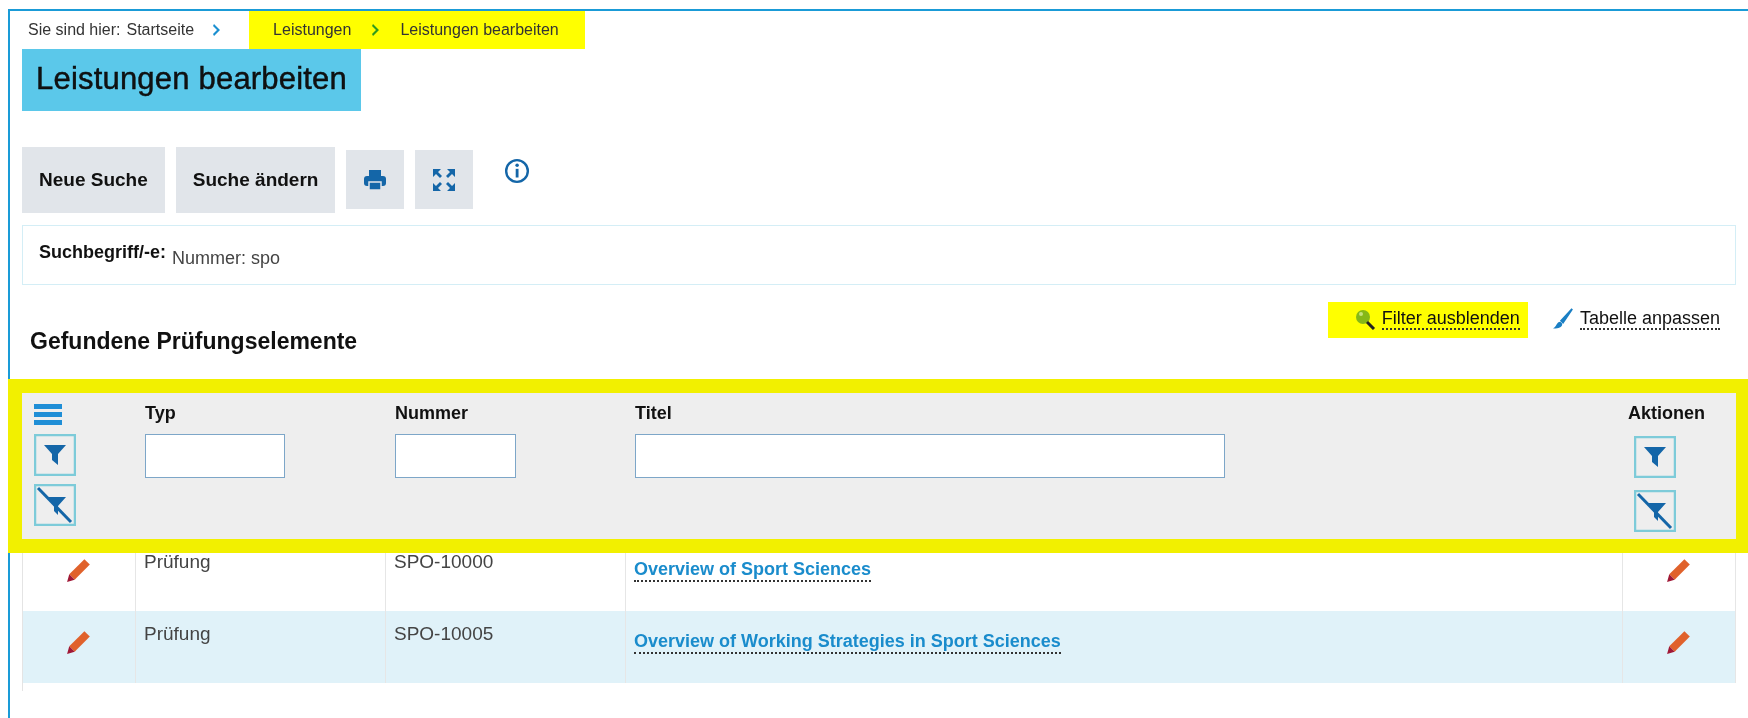 Image resolution: width=1748 pixels, height=718 pixels. What do you see at coordinates (444, 561) in the screenshot?
I see `table-cell: SPO-10000` at bounding box center [444, 561].